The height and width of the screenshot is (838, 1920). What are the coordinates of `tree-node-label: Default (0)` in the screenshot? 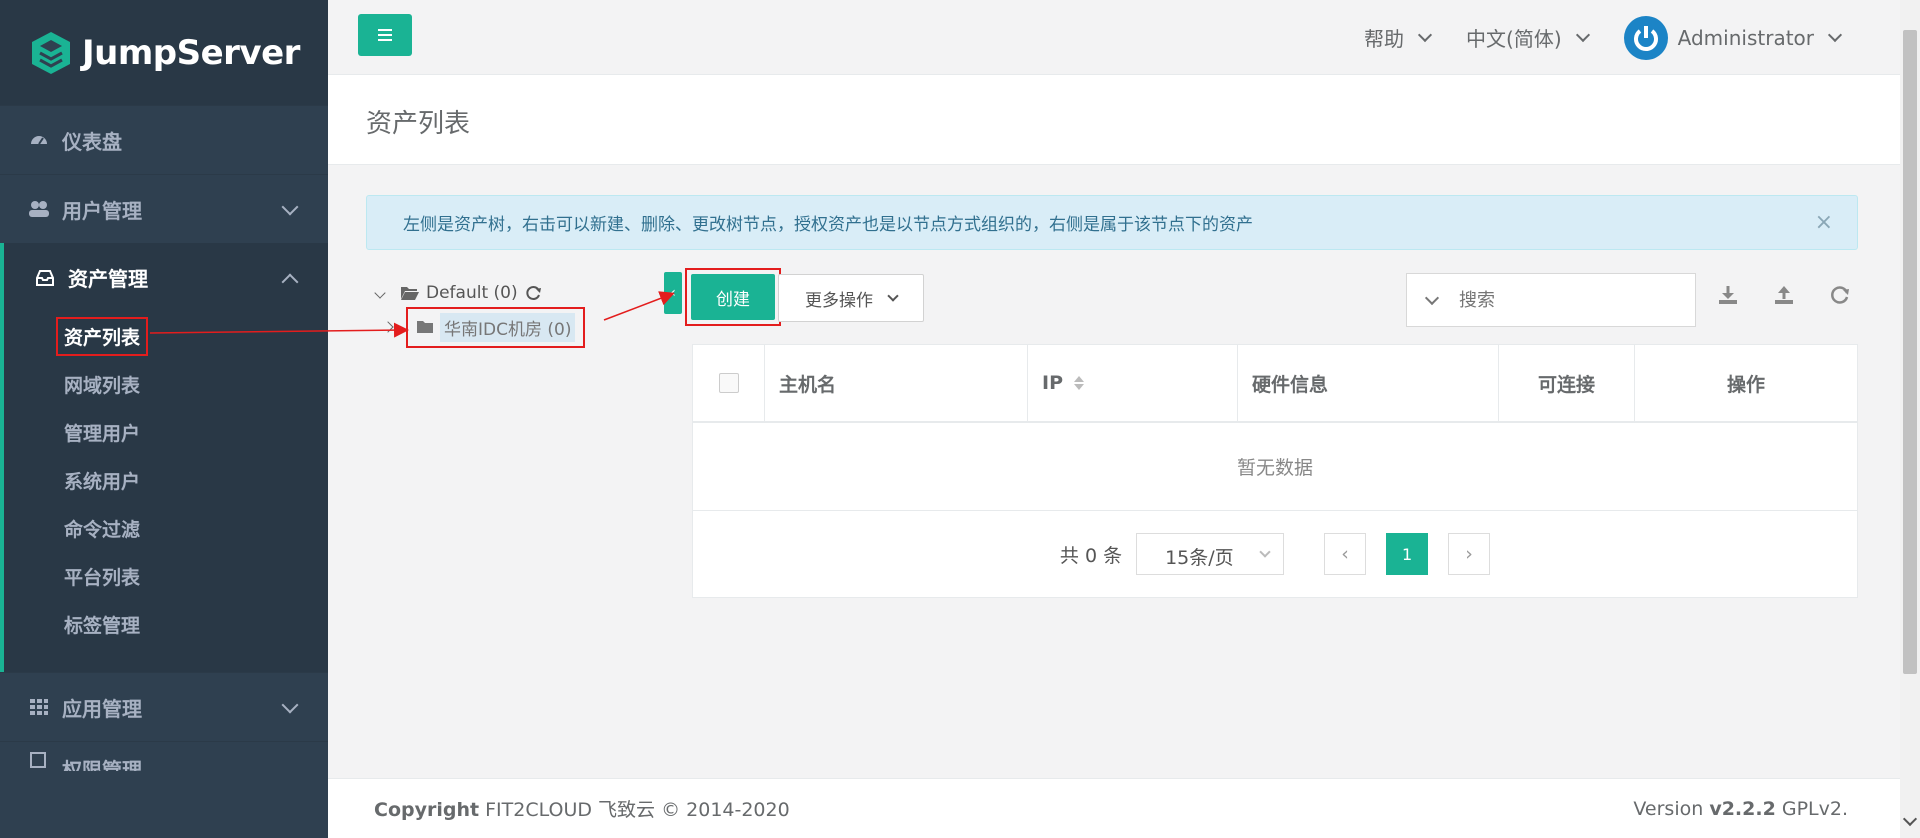 It's located at (472, 293).